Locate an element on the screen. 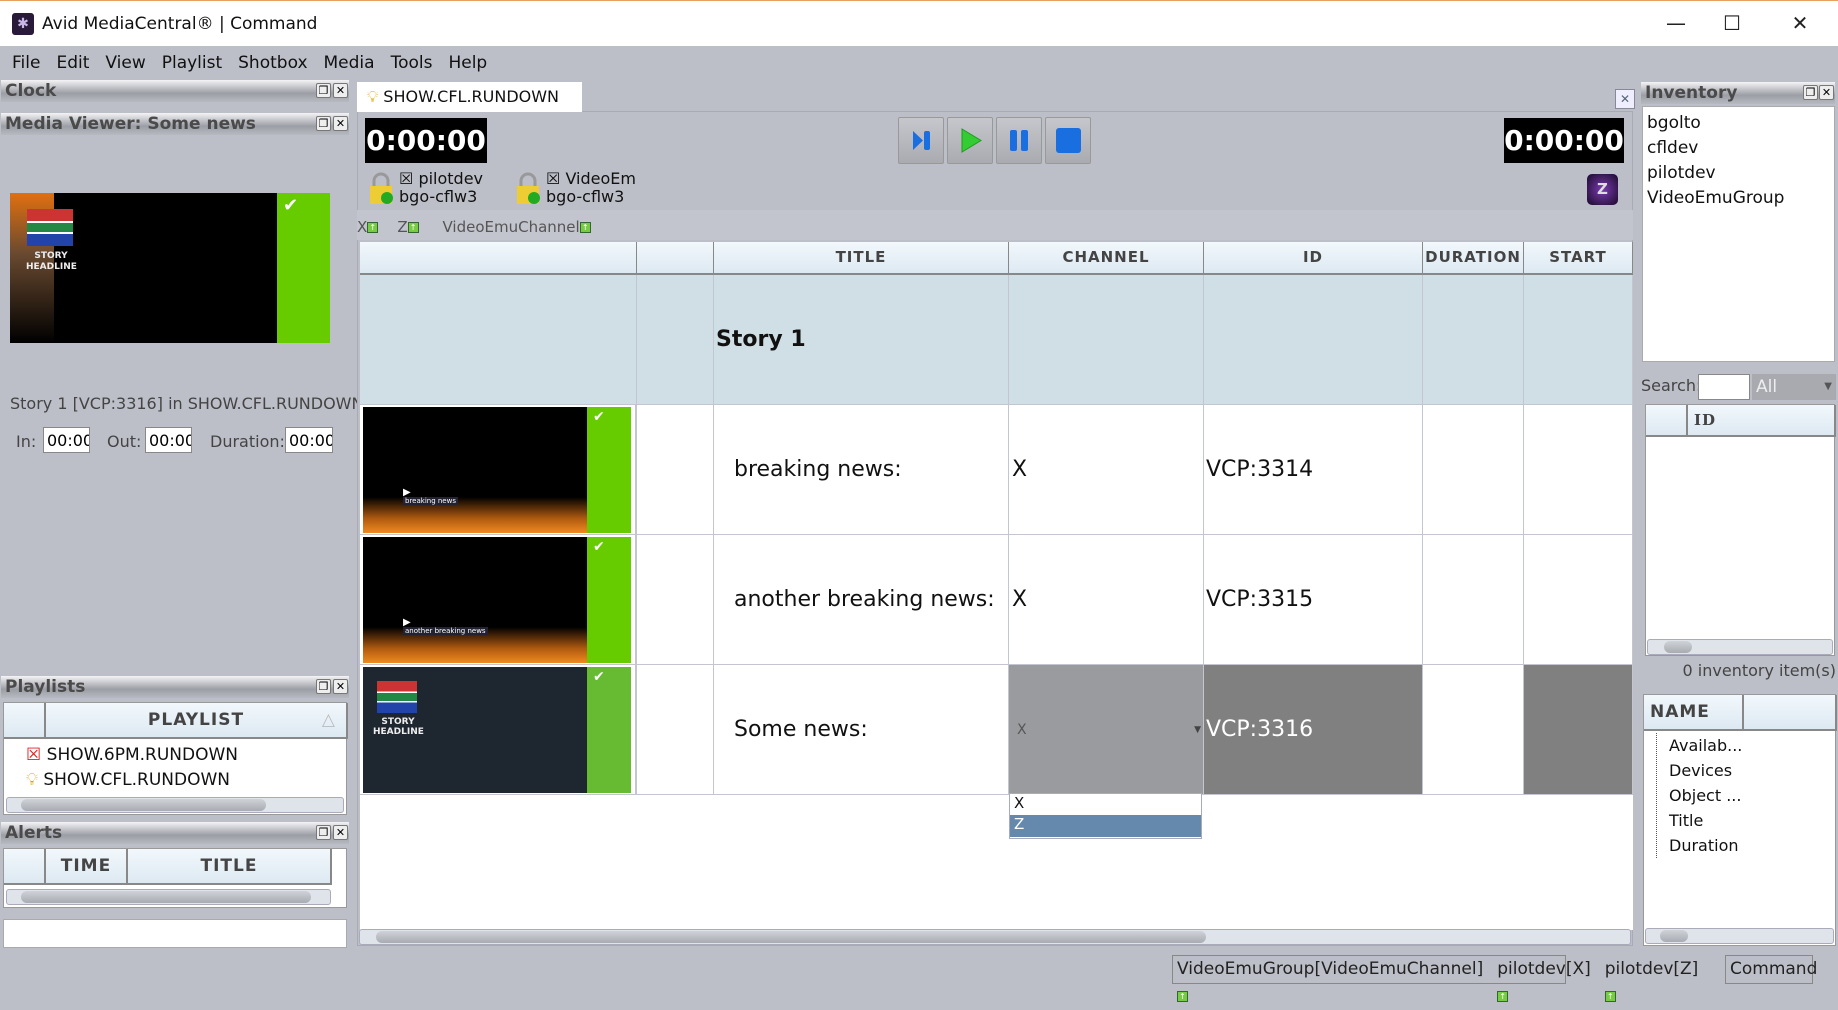 The width and height of the screenshot is (1838, 1010). alerts-hscrollbar is located at coordinates (168, 897).